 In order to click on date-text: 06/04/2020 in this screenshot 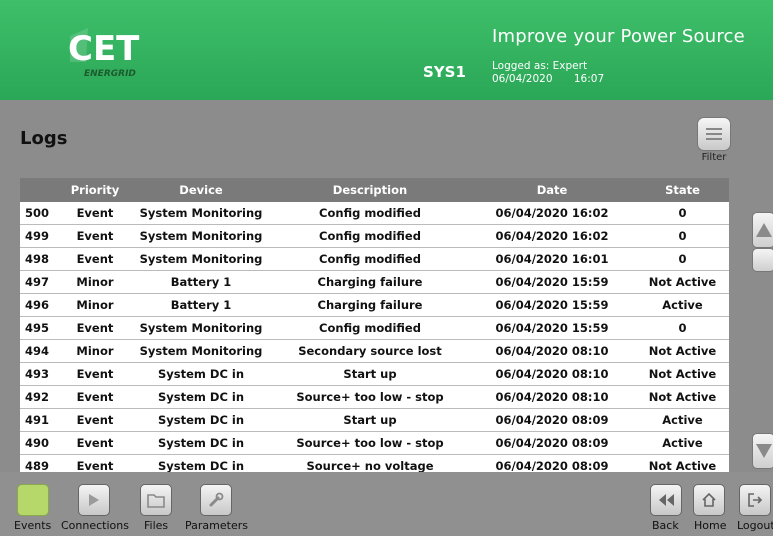, I will do `click(522, 79)`.